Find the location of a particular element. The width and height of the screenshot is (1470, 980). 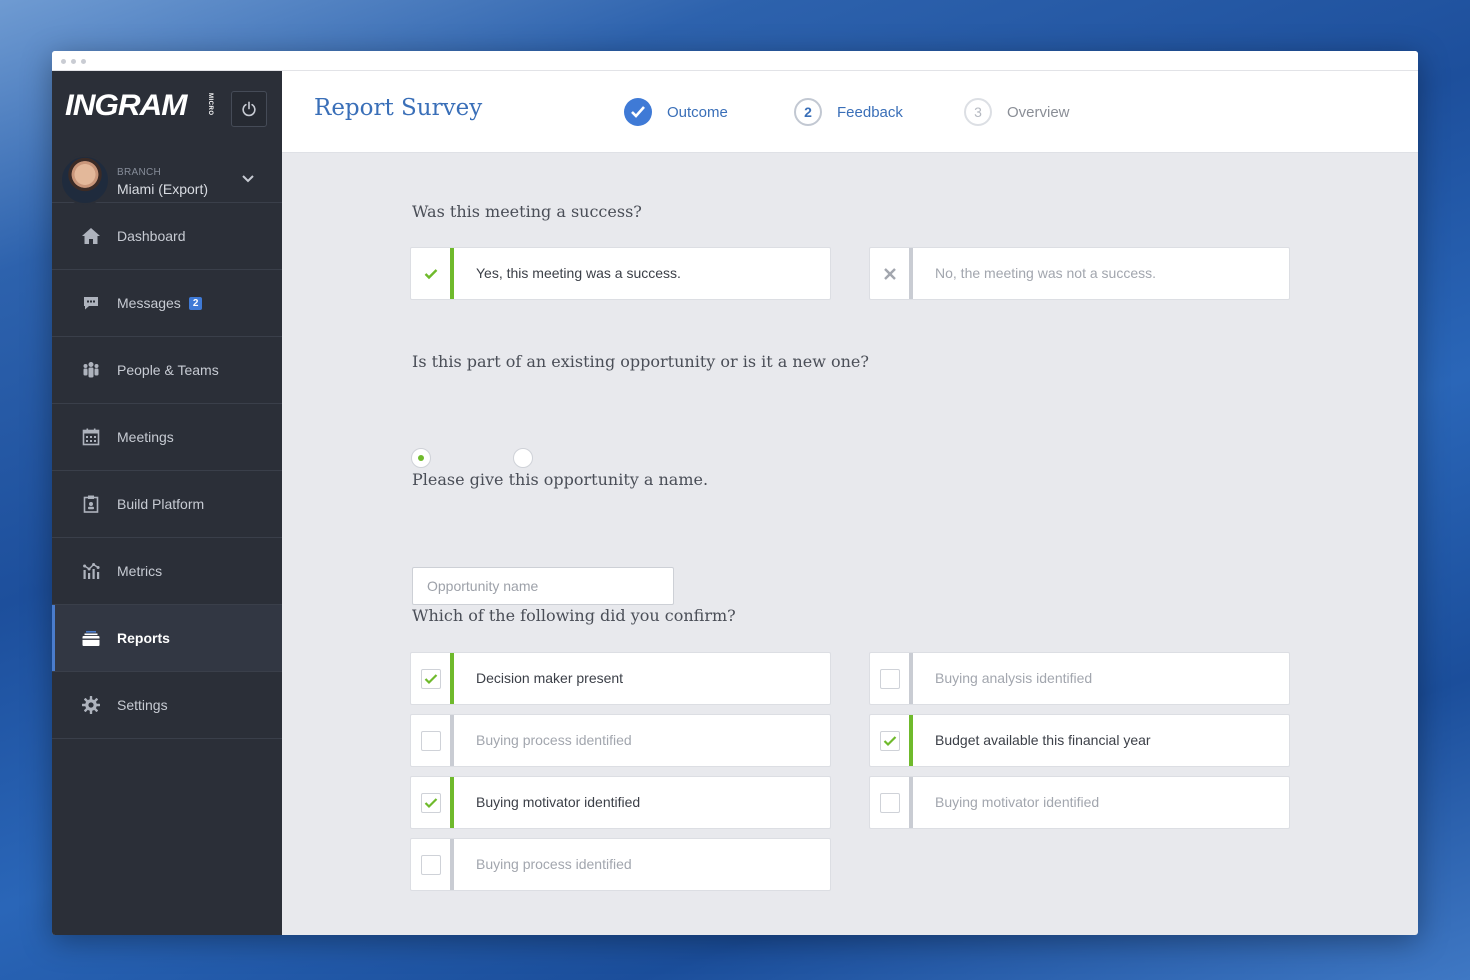

sidebar-item-label: People & Teams is located at coordinates (168, 370).